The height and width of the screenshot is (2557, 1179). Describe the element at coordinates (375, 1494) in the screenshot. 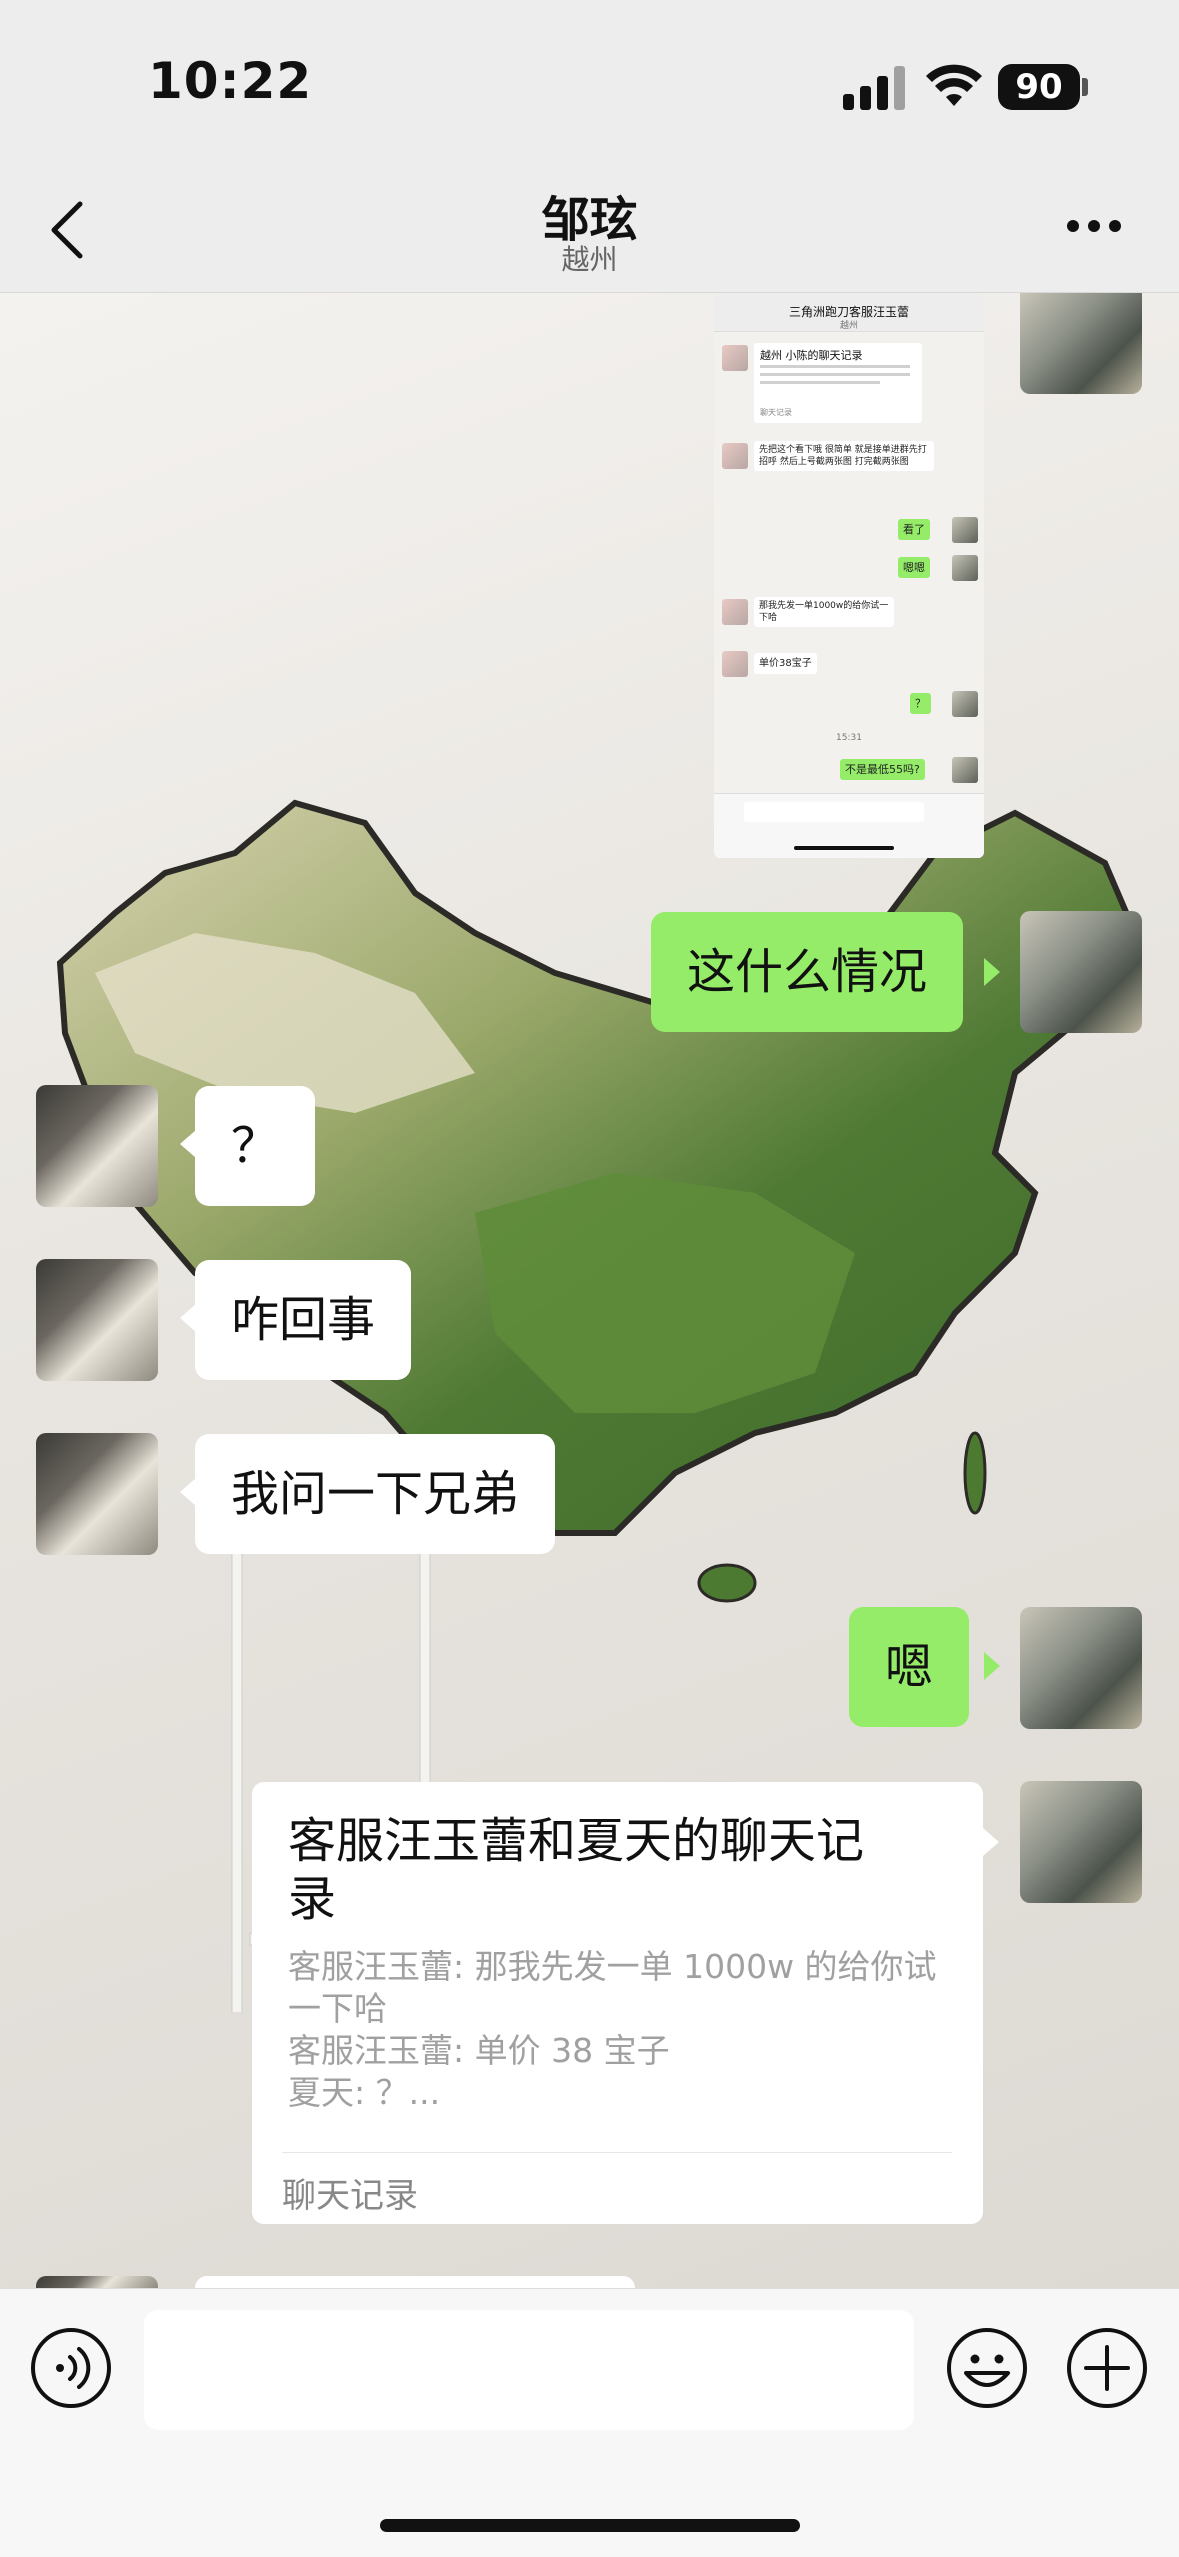

I see `message-bubble-received: 我问一下兄弟` at that location.